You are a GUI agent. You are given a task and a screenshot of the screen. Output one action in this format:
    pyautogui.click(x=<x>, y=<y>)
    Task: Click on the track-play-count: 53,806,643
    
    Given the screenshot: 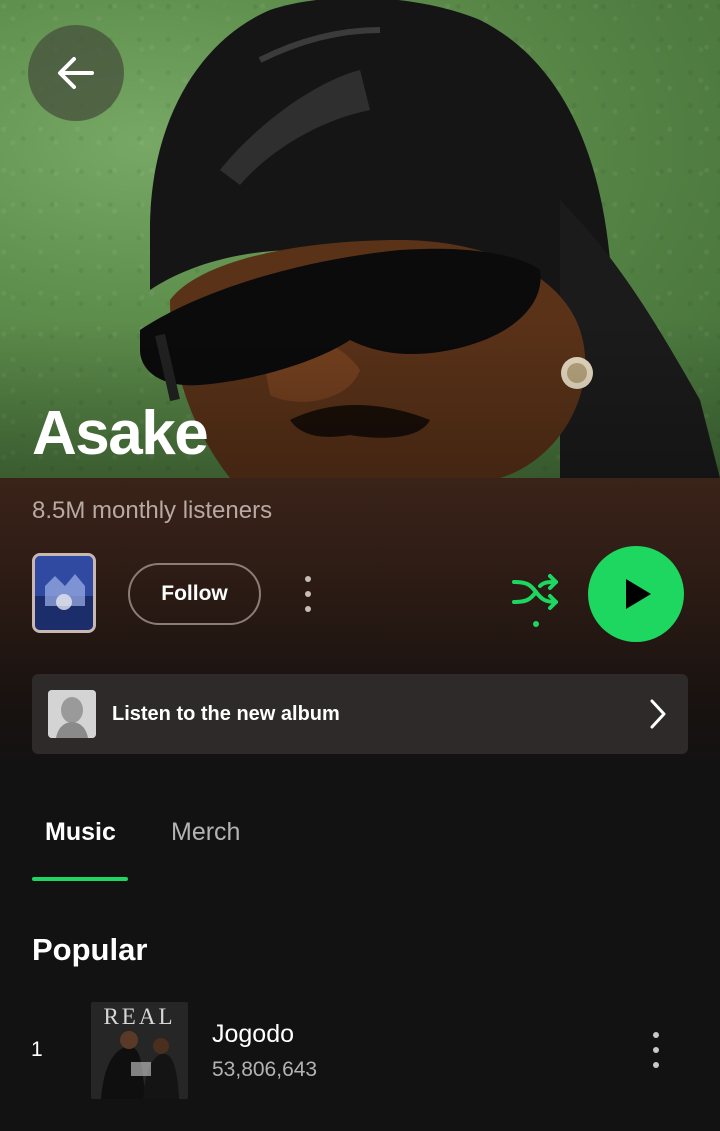 What is the action you would take?
    pyautogui.click(x=265, y=1069)
    